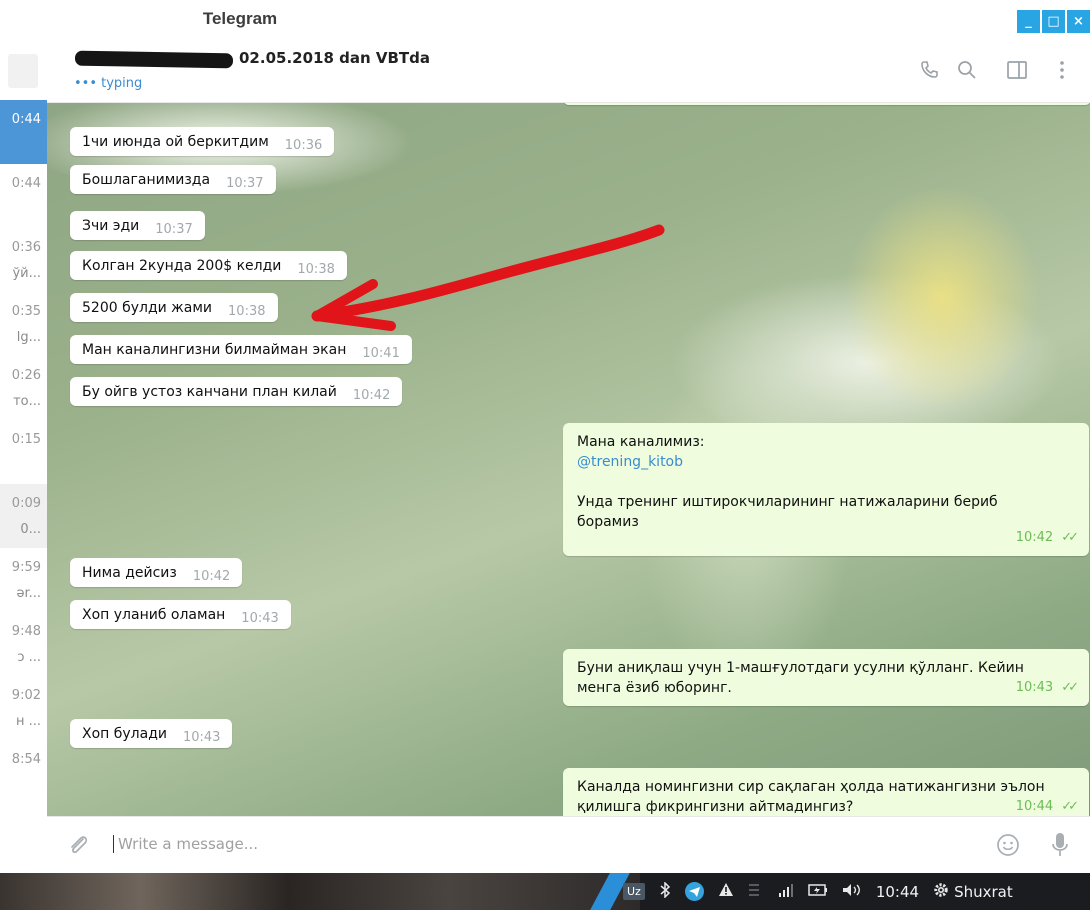 This screenshot has height=910, width=1090. Describe the element at coordinates (108, 83) in the screenshot. I see `typing-status: ••• typing` at that location.